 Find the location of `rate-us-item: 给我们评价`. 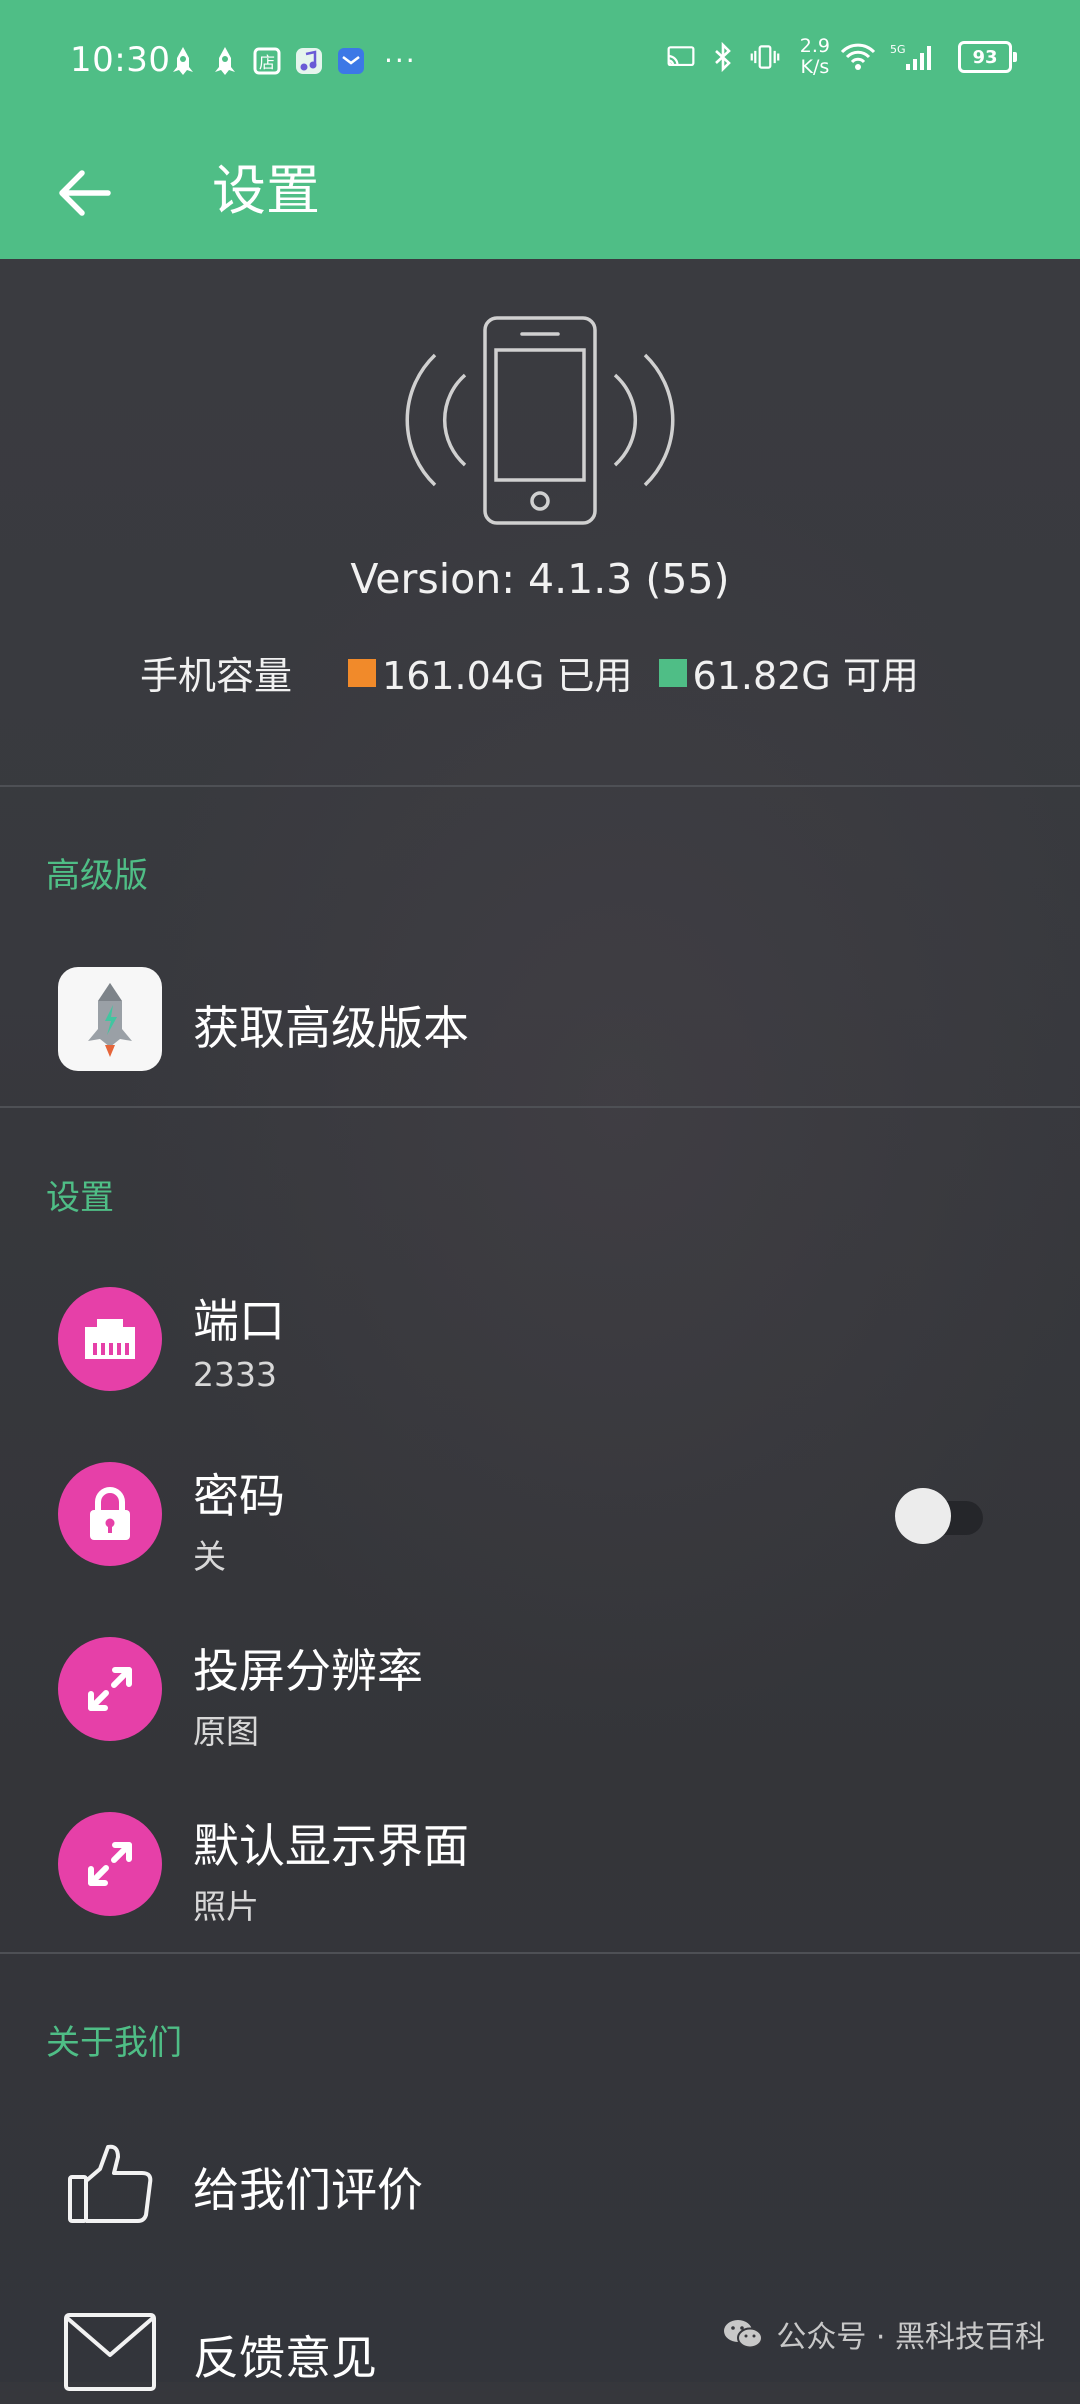

rate-us-item: 给我们评价 is located at coordinates (540, 2187).